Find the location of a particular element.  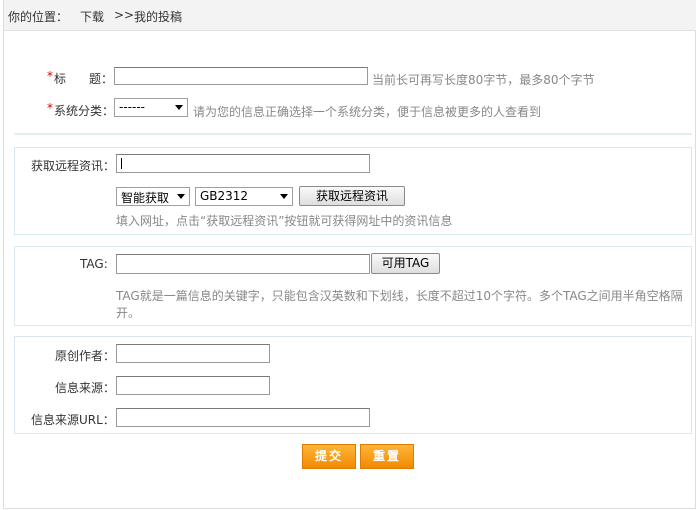

tag-label: TAG: is located at coordinates (94, 264).